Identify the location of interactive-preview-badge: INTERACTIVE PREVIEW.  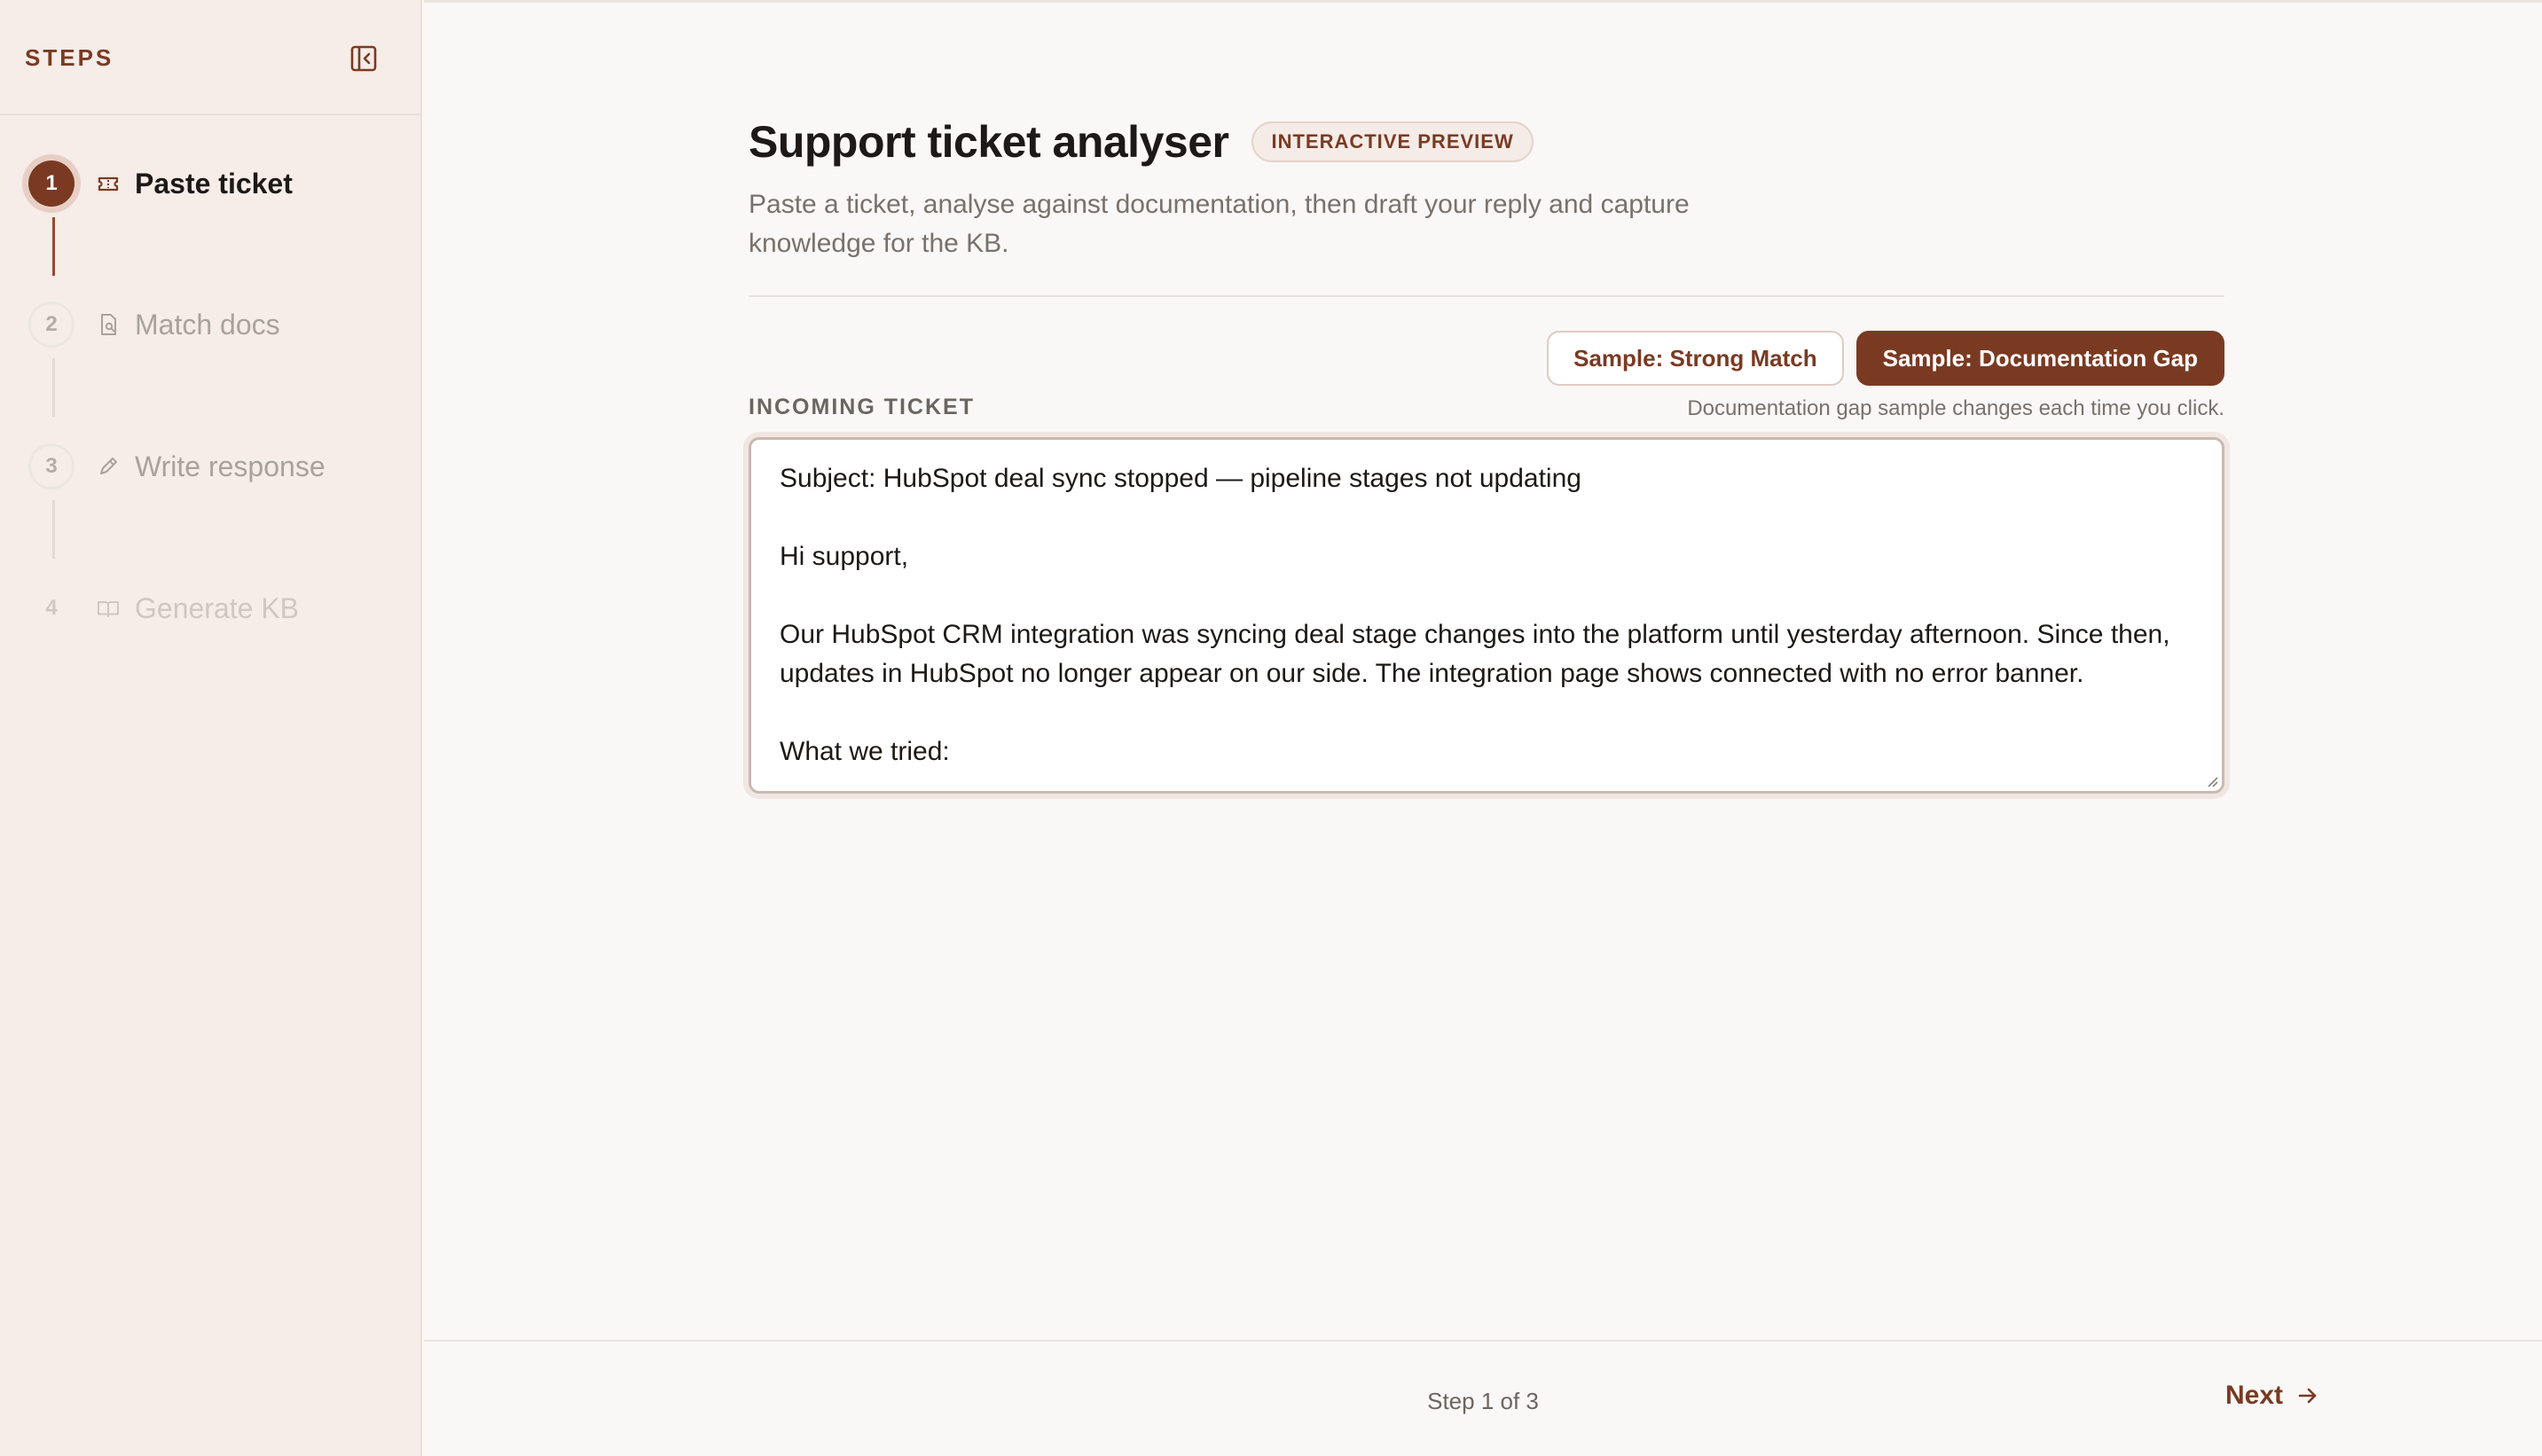
(1392, 141).